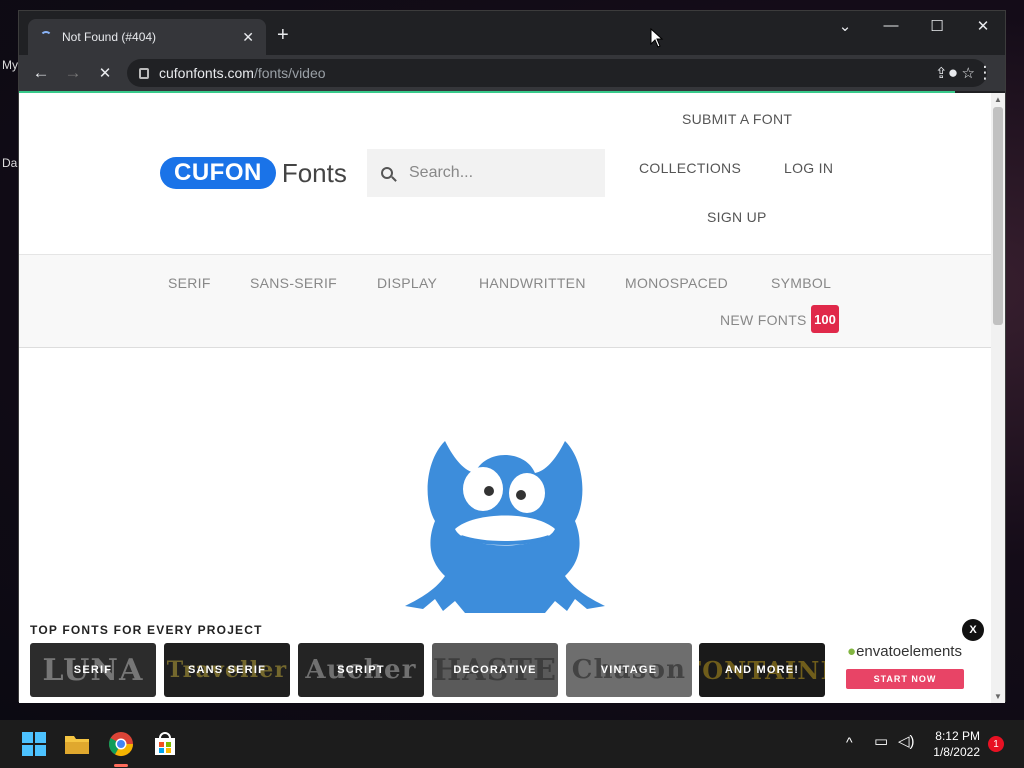 Image resolution: width=1024 pixels, height=768 pixels. What do you see at coordinates (906, 741) in the screenshot?
I see `volume-icon: ◁)` at bounding box center [906, 741].